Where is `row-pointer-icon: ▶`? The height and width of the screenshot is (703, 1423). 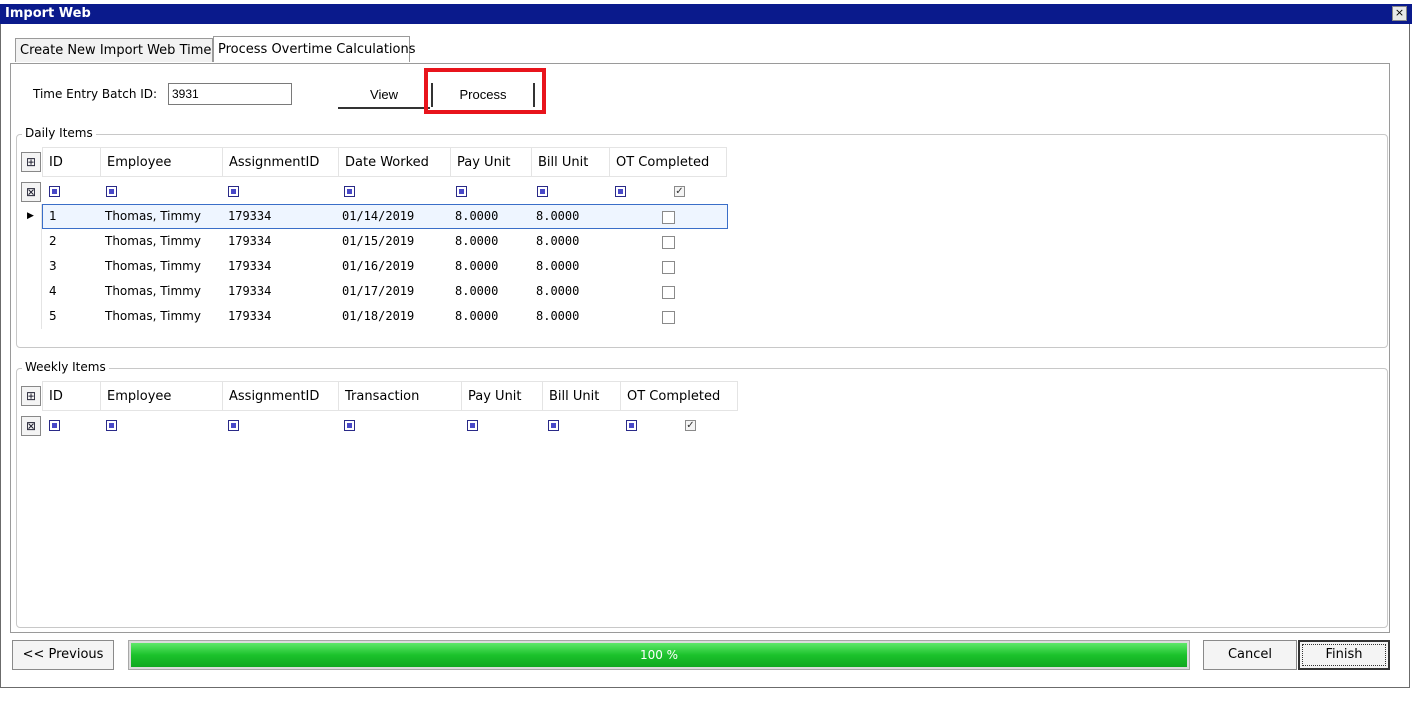
row-pointer-icon: ▶ is located at coordinates (31, 216).